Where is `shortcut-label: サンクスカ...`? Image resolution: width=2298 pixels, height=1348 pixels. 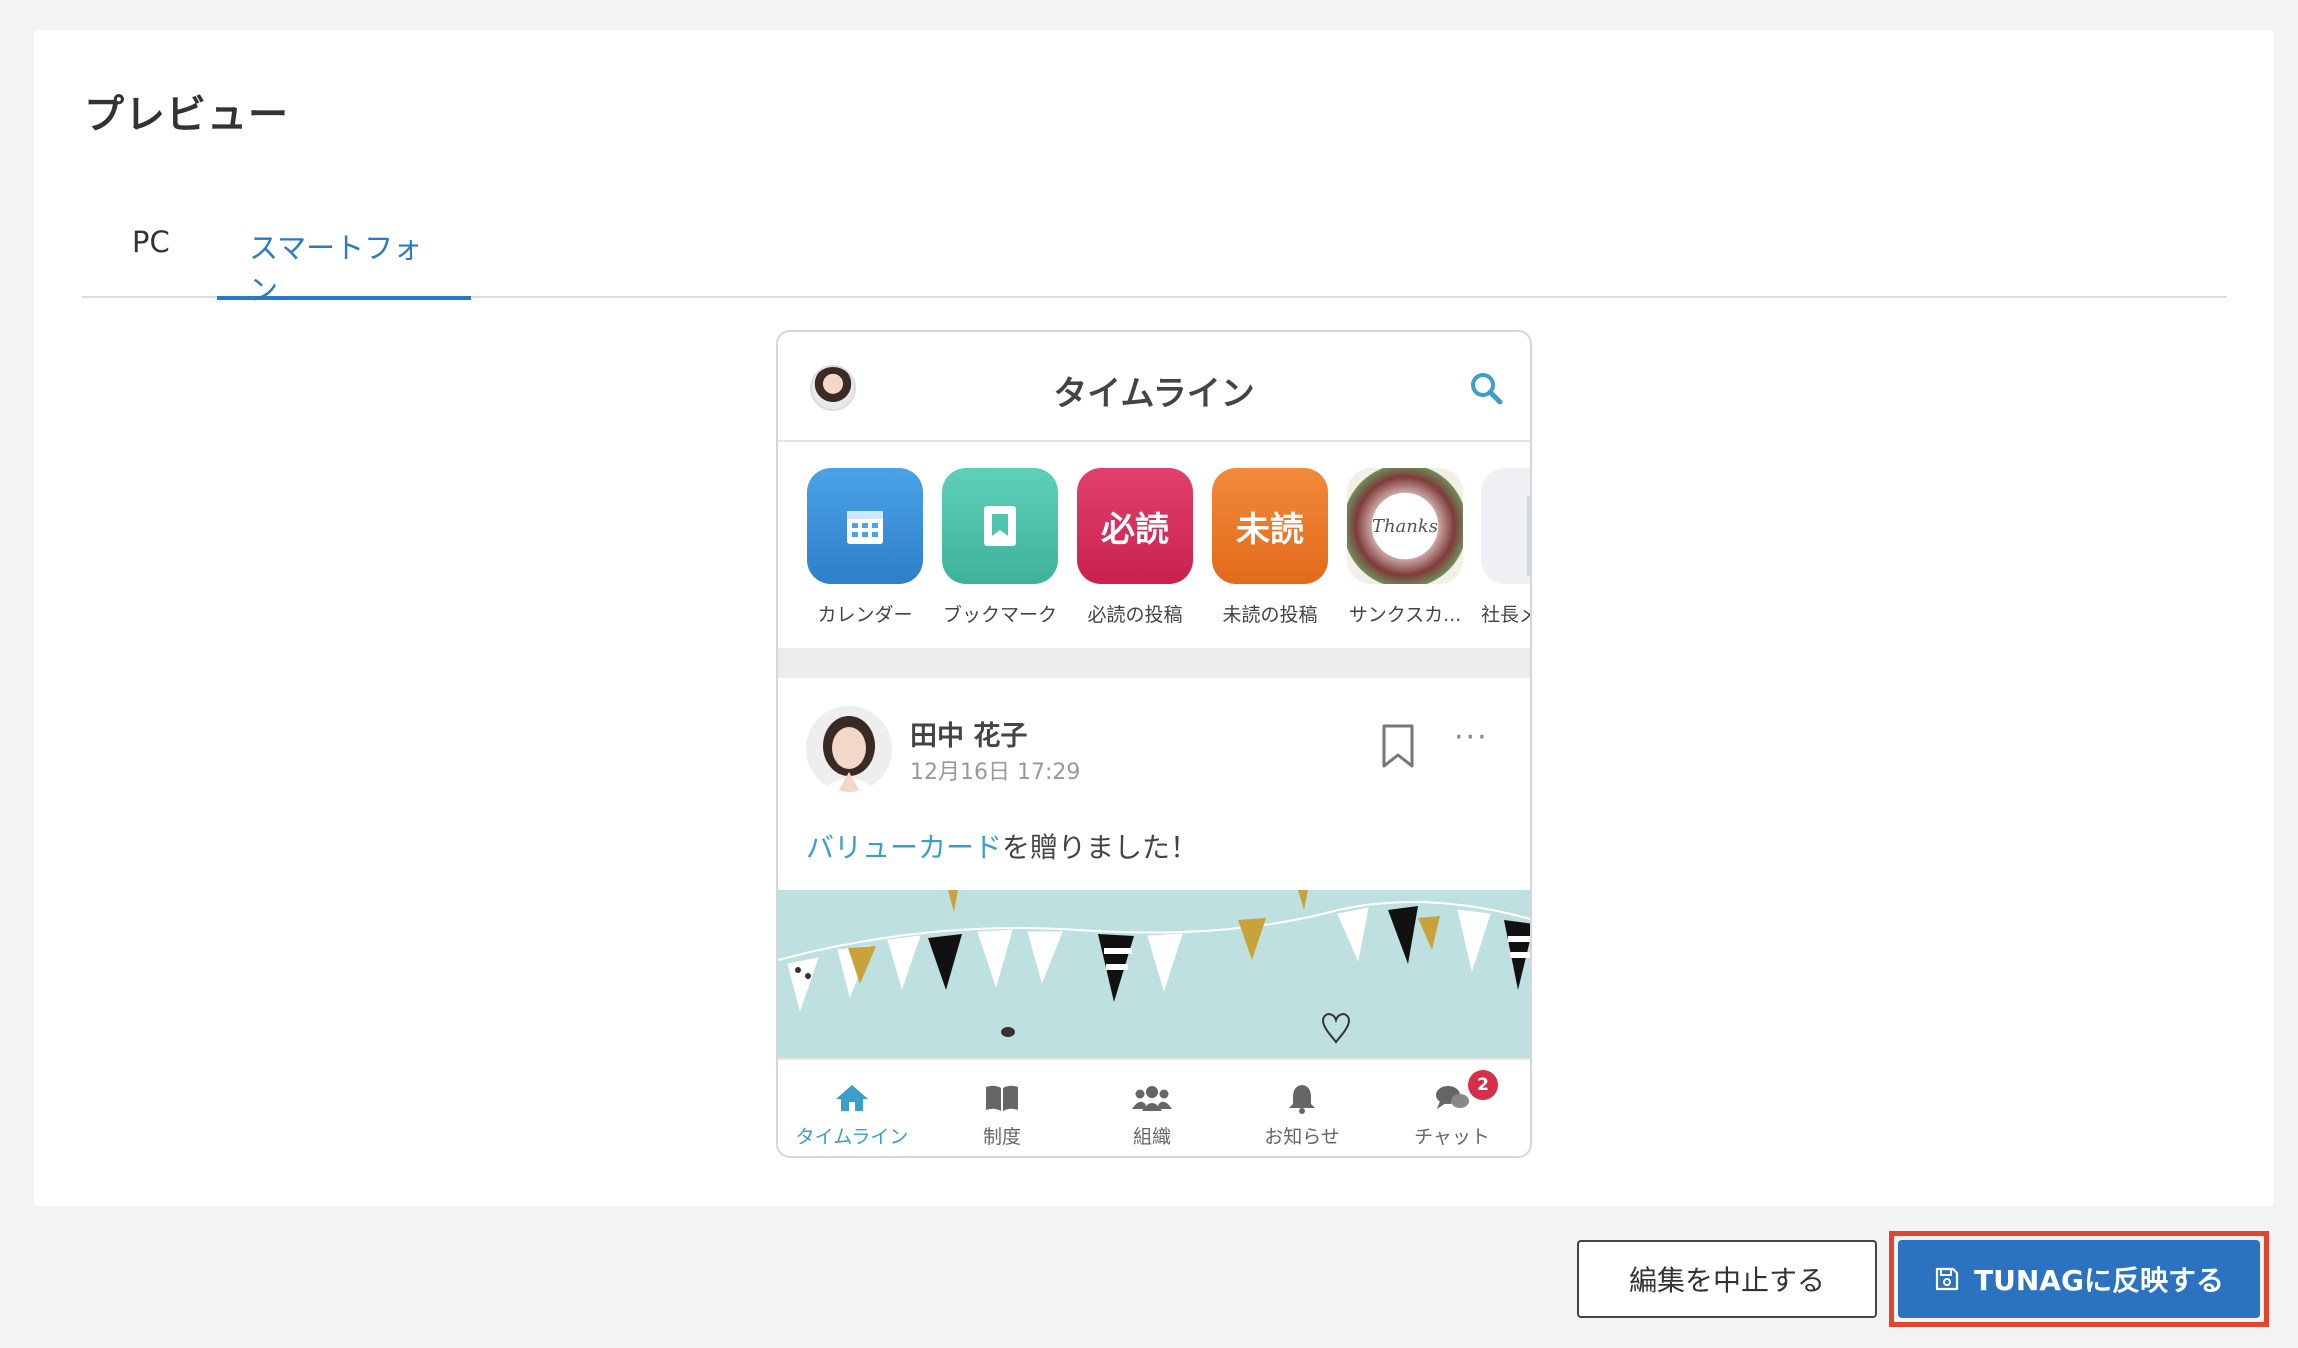
shortcut-label: サンクスカ... is located at coordinates (1405, 615).